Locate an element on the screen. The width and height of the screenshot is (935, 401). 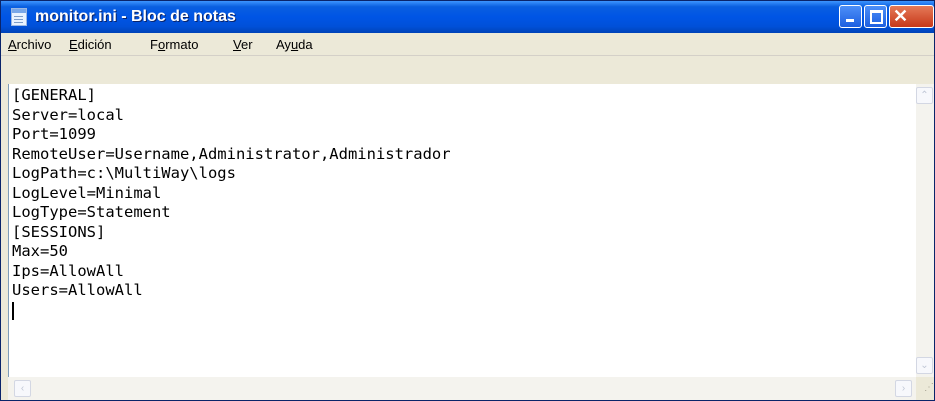
chevron-right-icon: › is located at coordinates (903, 388).